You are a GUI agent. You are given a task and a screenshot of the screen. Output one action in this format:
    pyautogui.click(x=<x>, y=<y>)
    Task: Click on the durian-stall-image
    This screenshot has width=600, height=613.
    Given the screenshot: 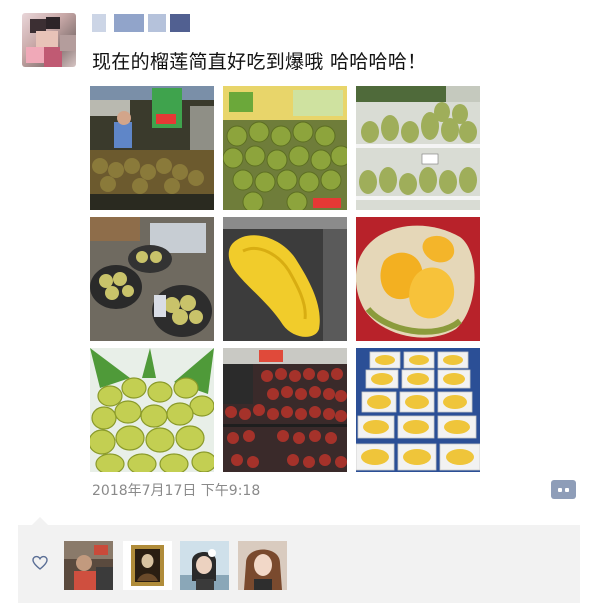 What is the action you would take?
    pyautogui.click(x=152, y=148)
    